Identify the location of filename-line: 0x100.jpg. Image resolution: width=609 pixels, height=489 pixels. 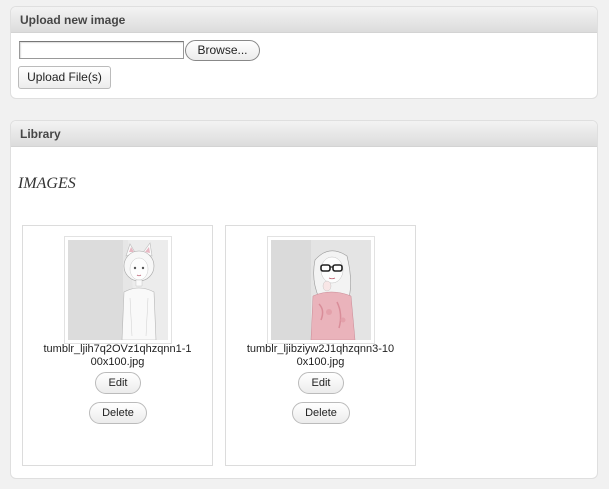
(320, 362).